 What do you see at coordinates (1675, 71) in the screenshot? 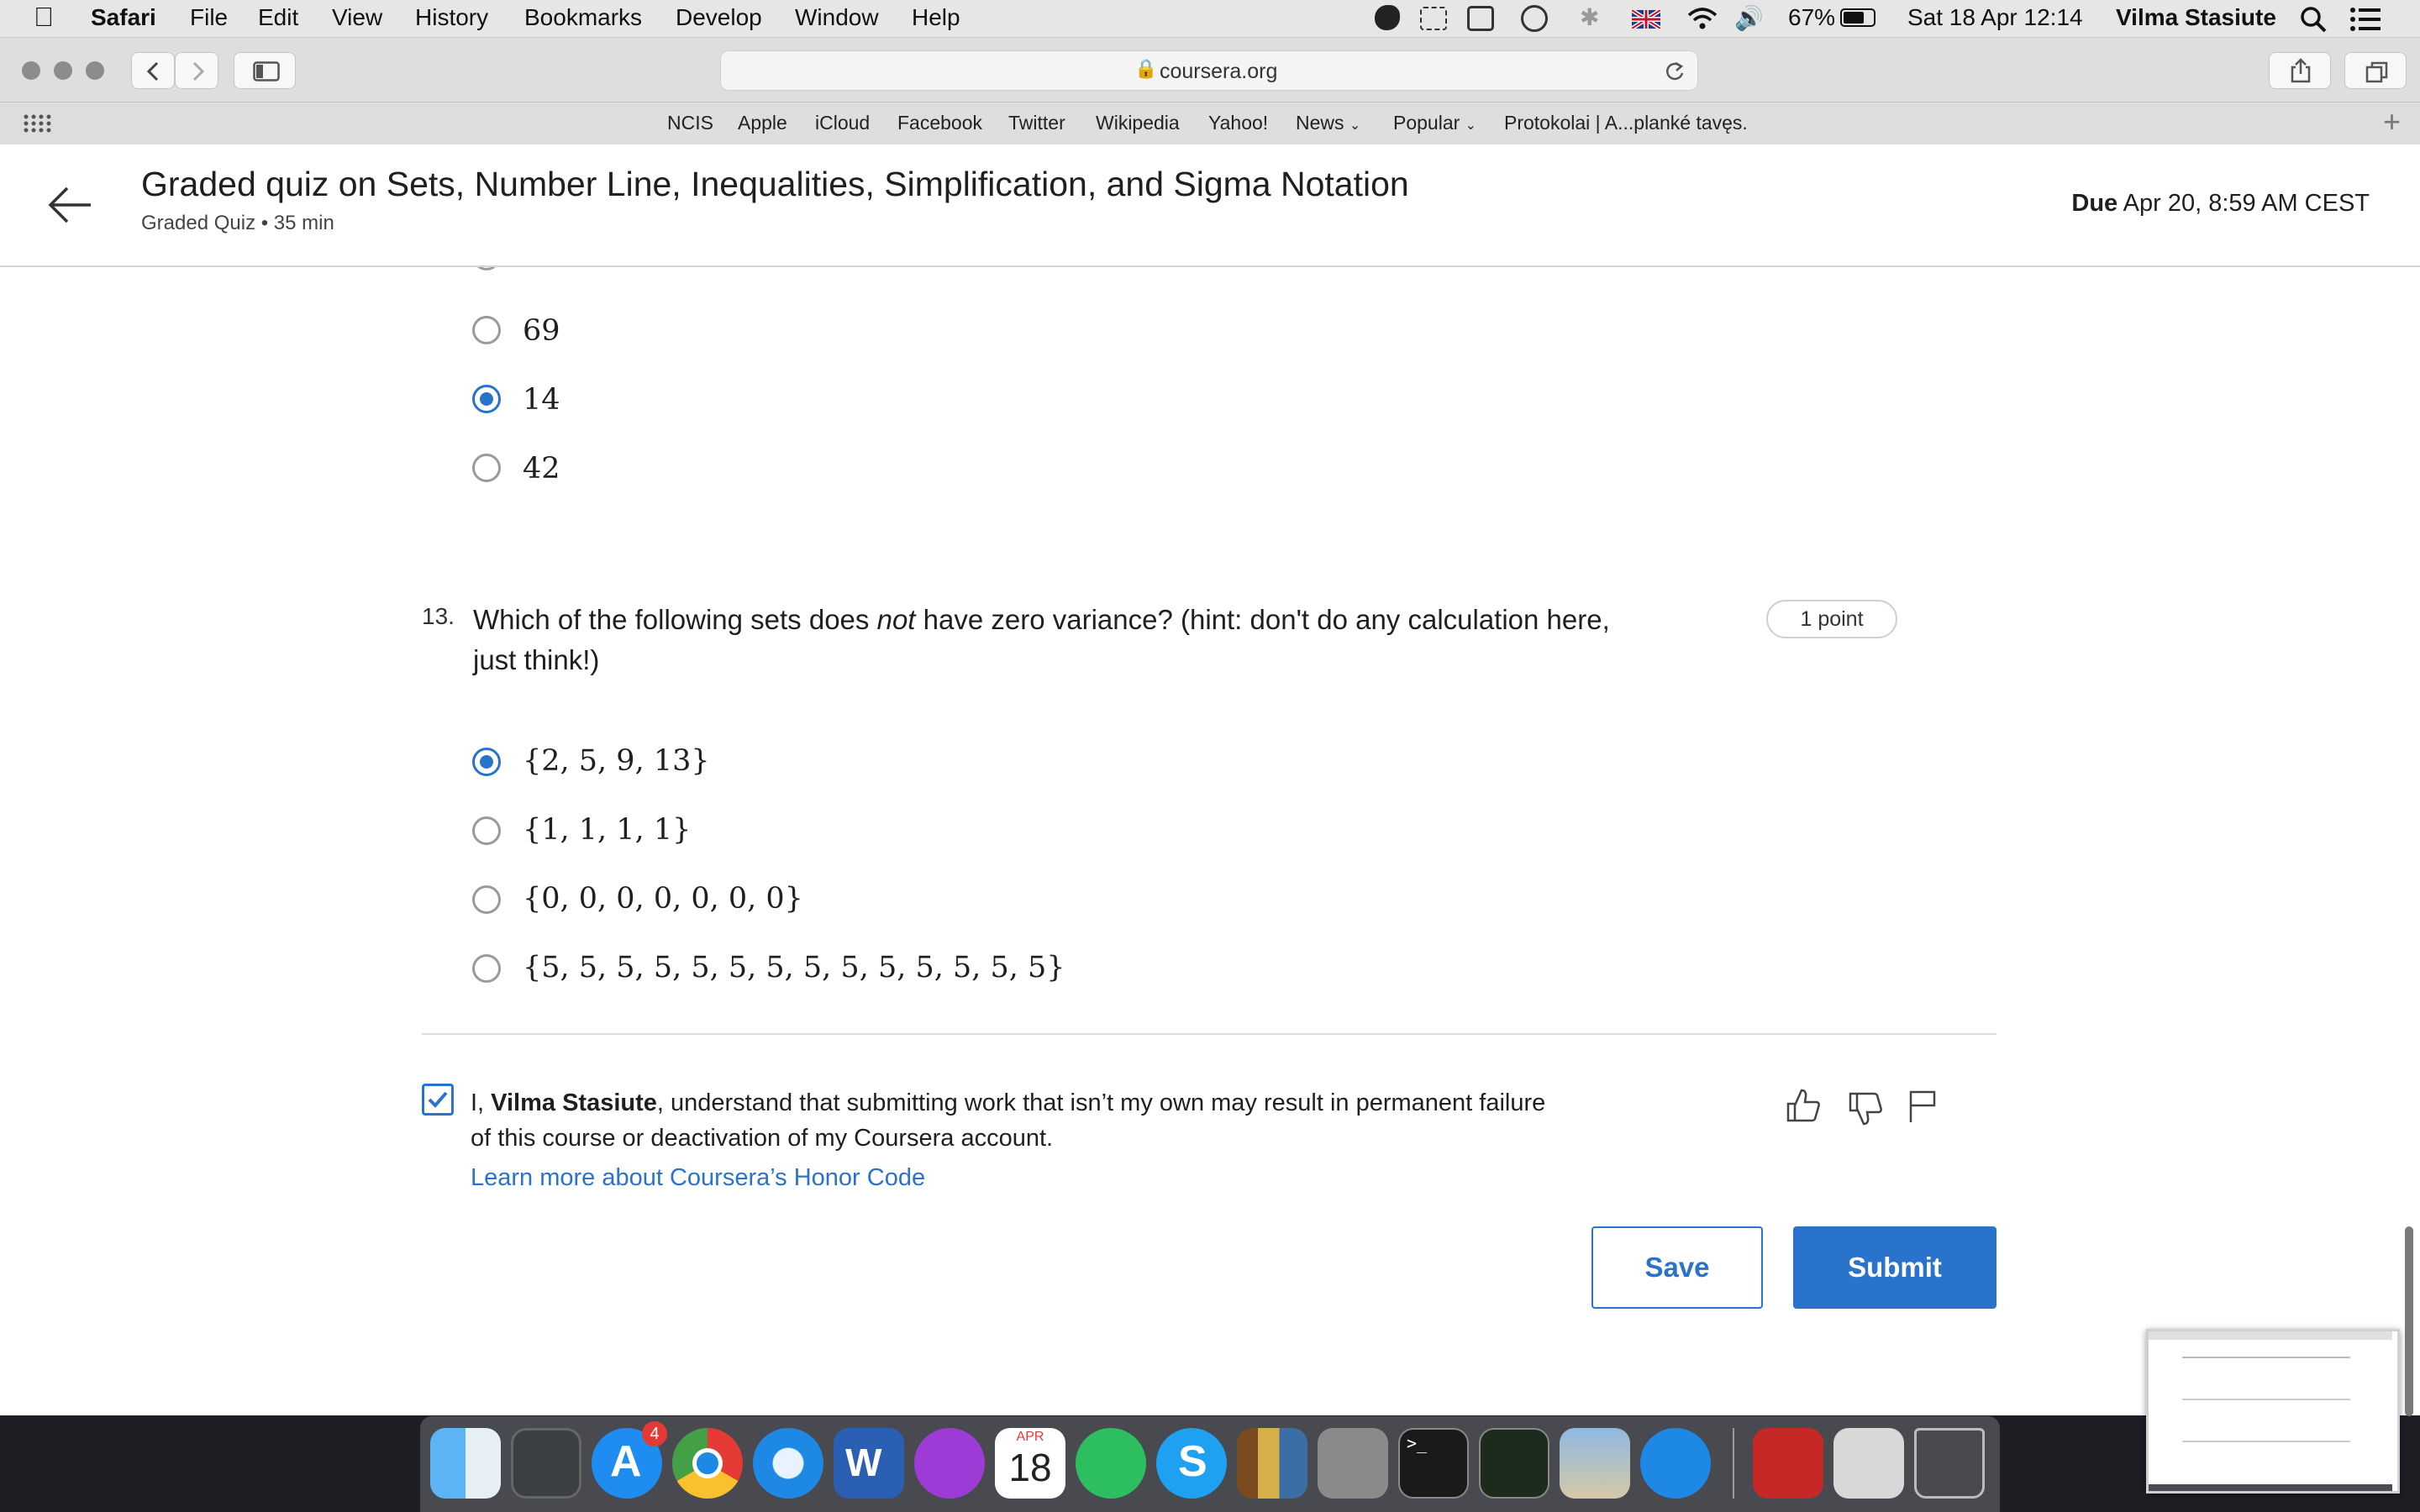
I see `reload-icon` at bounding box center [1675, 71].